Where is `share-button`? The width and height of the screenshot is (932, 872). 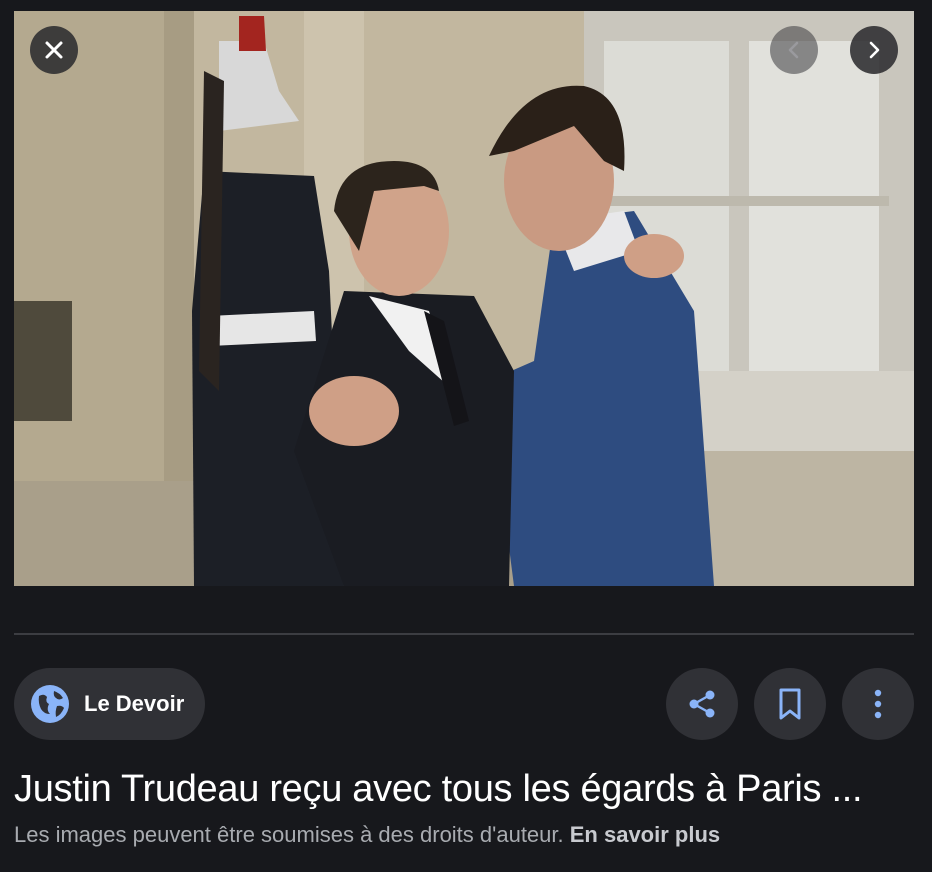 share-button is located at coordinates (702, 704).